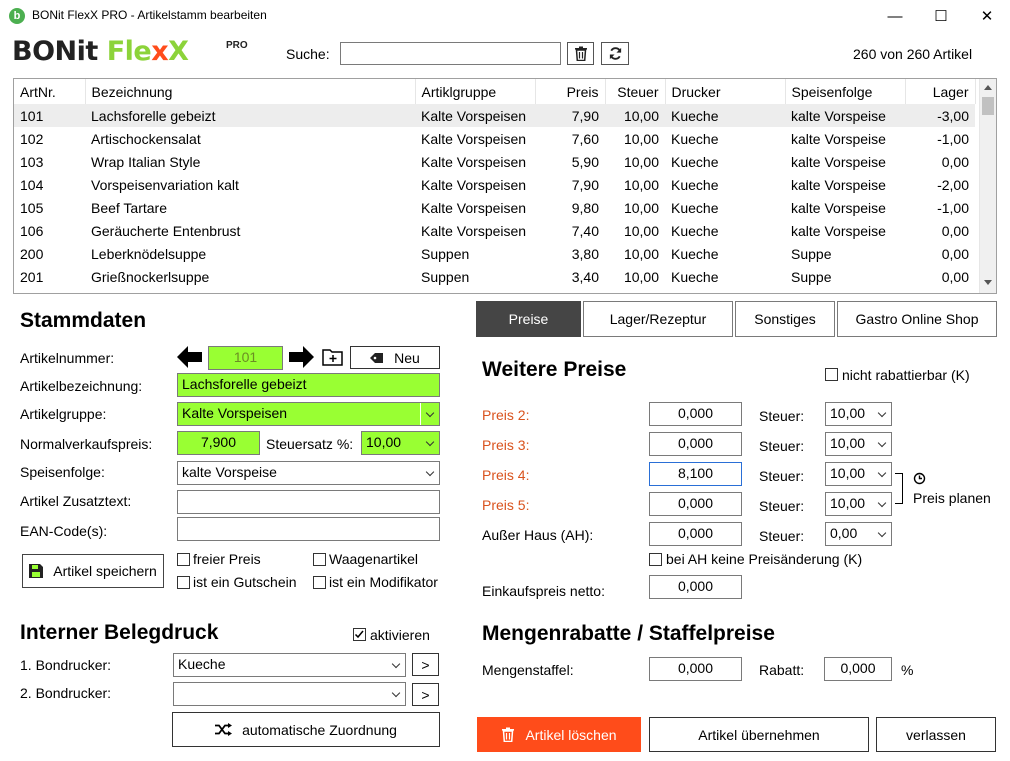 This screenshot has width=1010, height=761. Describe the element at coordinates (506, 505) in the screenshot. I see `preis-row-label: Preis 5:` at that location.